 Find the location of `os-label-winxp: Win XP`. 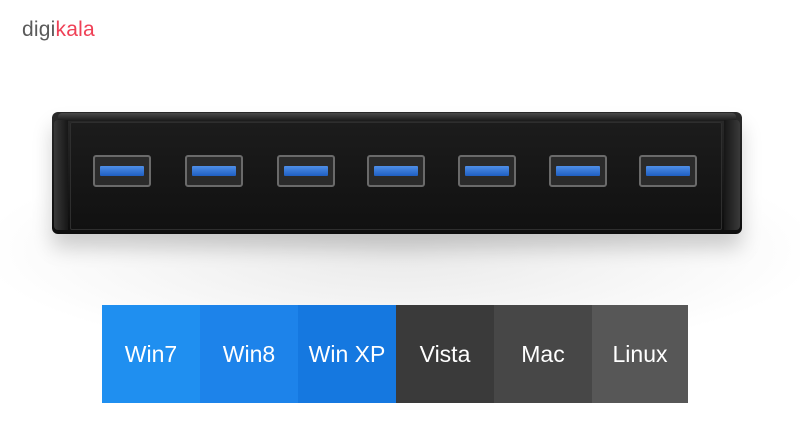

os-label-winxp: Win XP is located at coordinates (347, 354).